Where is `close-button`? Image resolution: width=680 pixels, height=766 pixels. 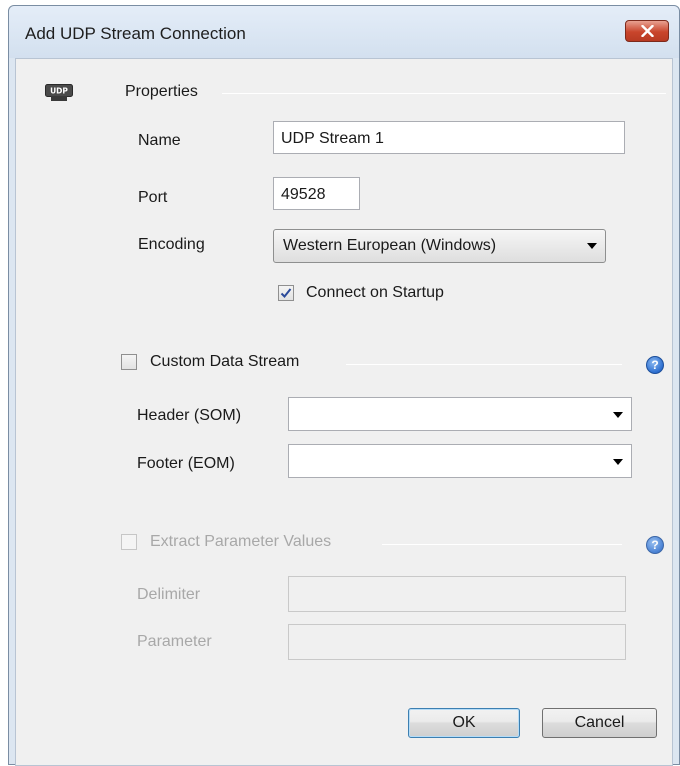
close-button is located at coordinates (647, 31).